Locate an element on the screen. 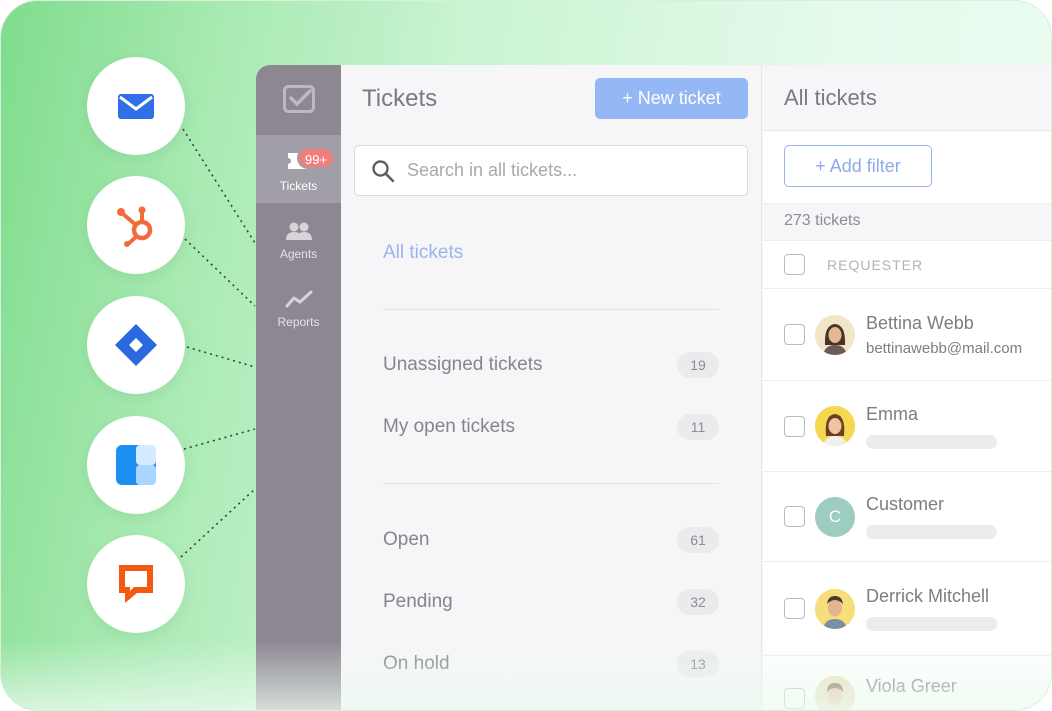  view-label: Unassigned tickets is located at coordinates (463, 364).